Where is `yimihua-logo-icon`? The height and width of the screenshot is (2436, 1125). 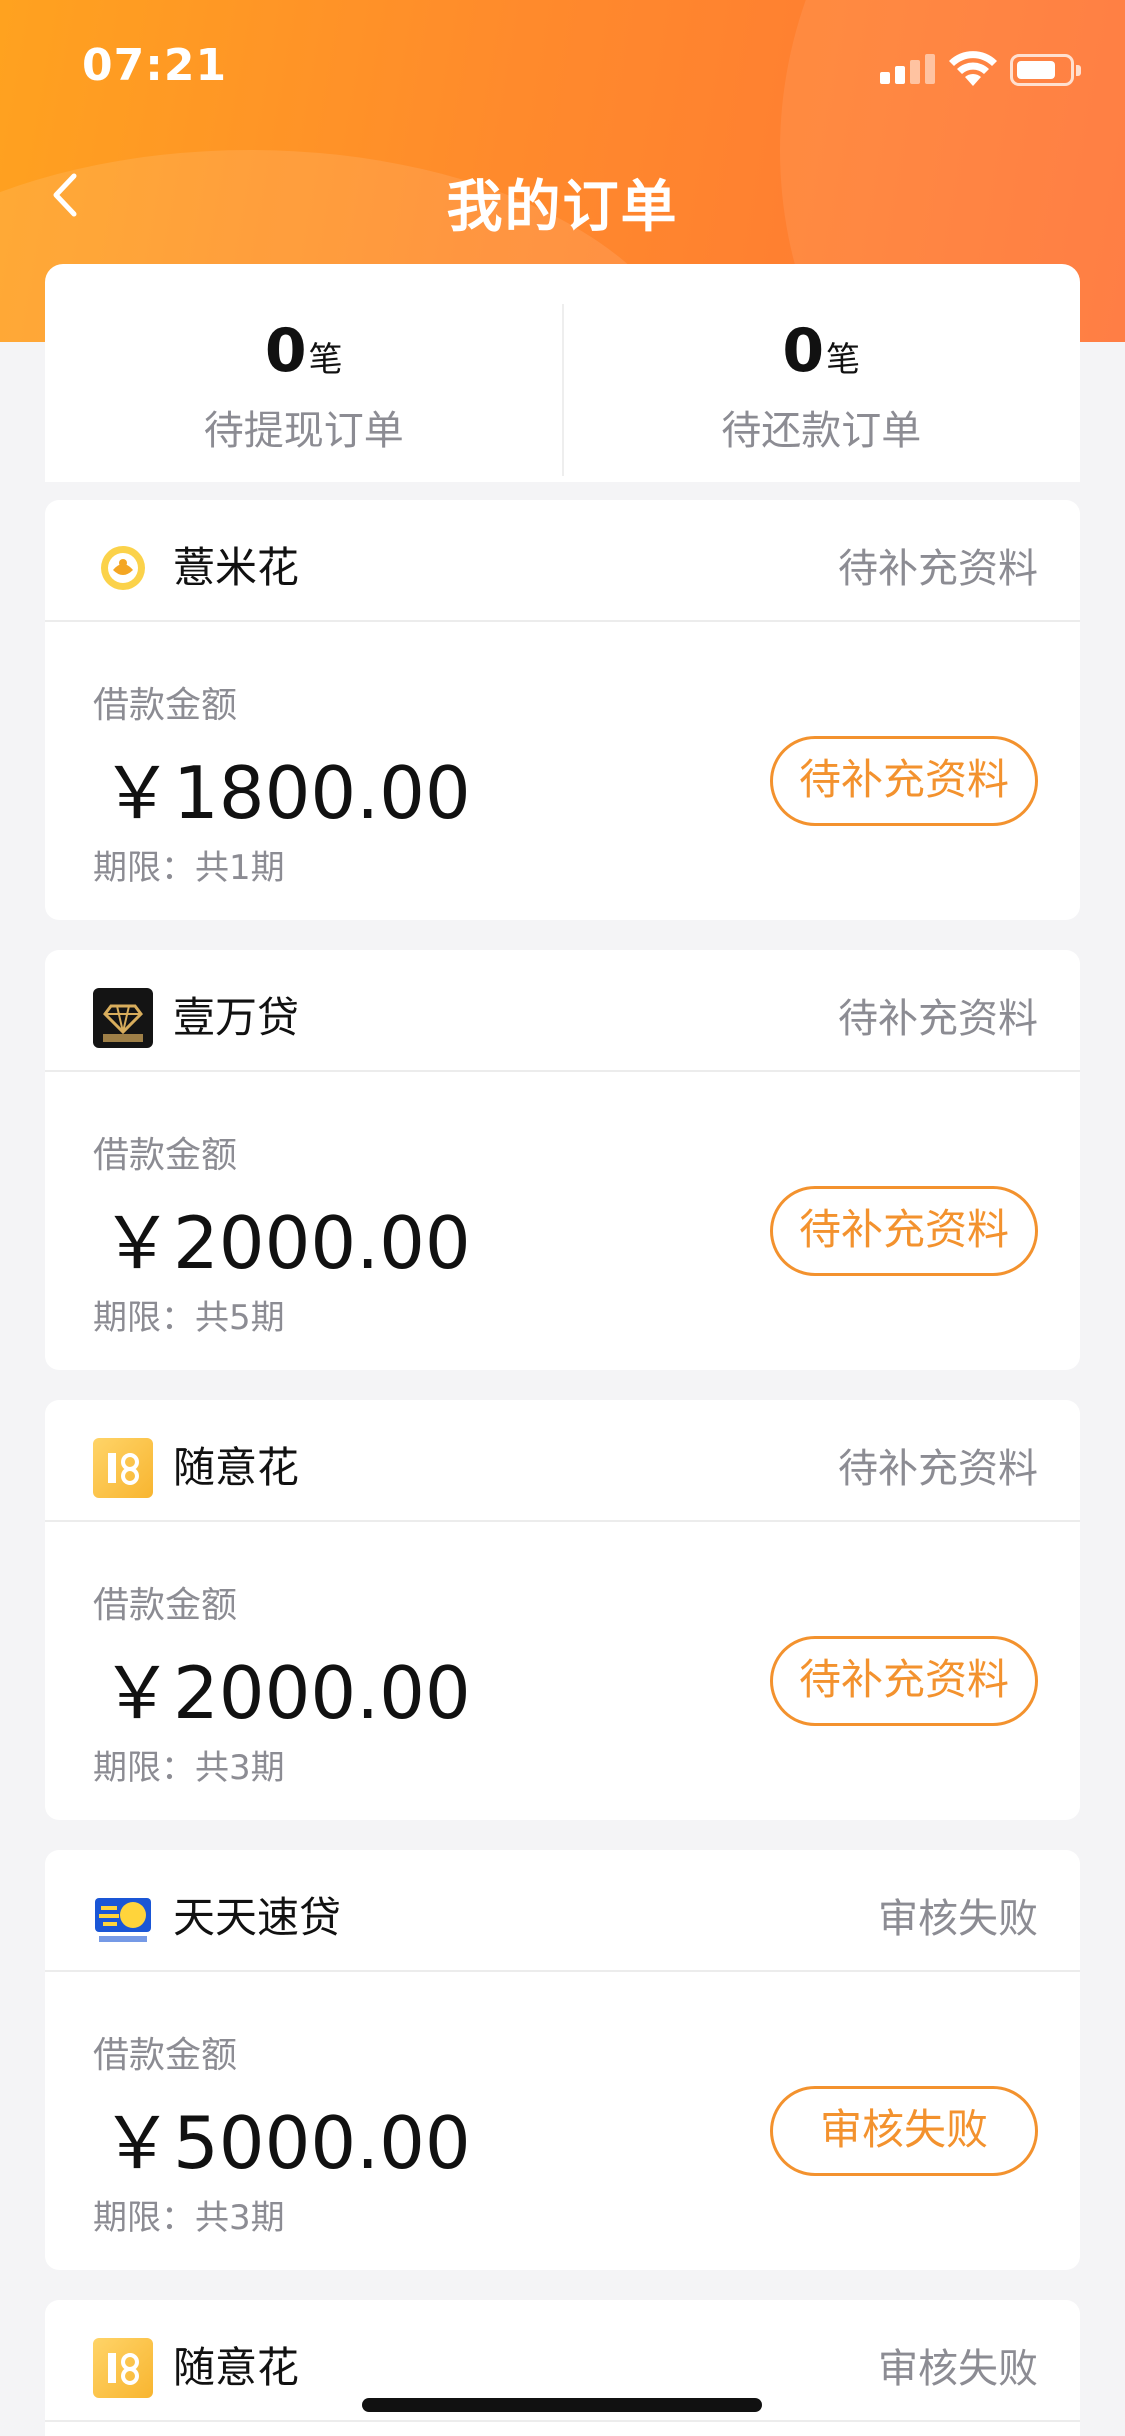
yimihua-logo-icon is located at coordinates (123, 568).